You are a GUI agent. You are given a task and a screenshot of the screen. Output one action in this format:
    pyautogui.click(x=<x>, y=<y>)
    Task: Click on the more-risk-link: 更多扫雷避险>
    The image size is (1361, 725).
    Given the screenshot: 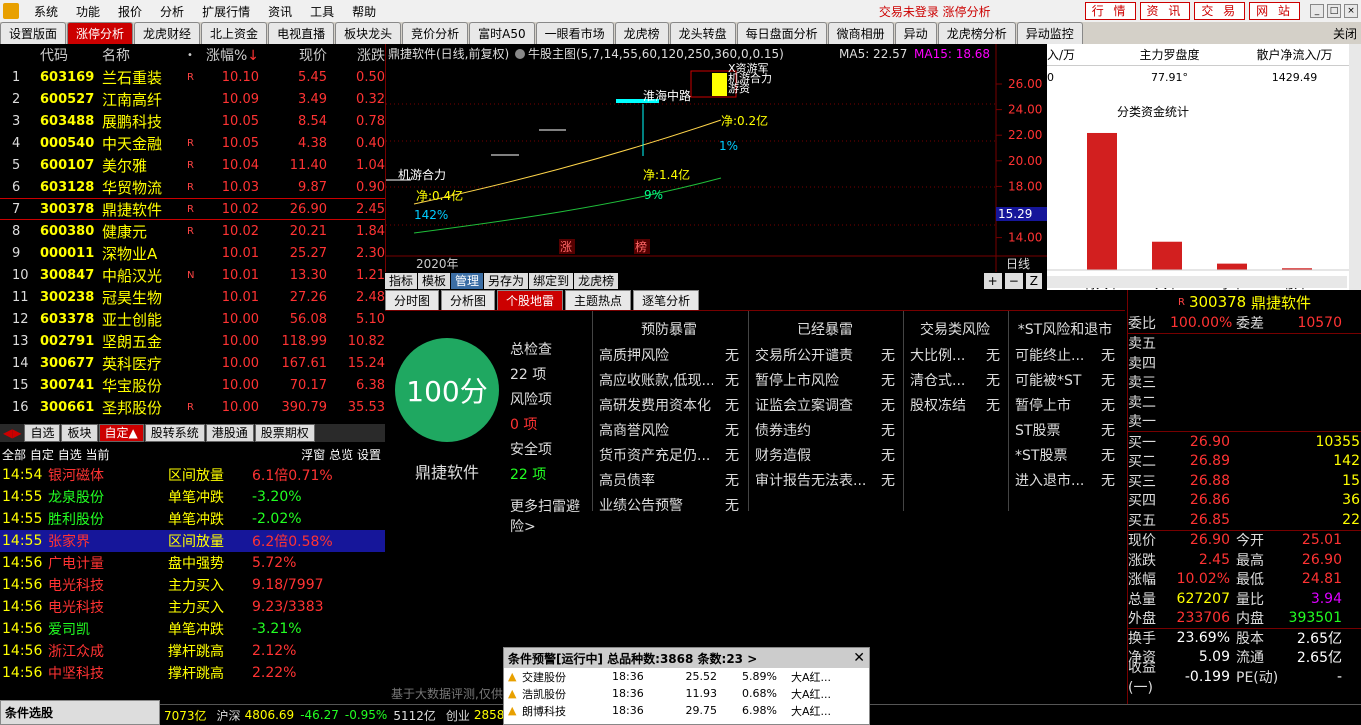 What is the action you would take?
    pyautogui.click(x=550, y=516)
    